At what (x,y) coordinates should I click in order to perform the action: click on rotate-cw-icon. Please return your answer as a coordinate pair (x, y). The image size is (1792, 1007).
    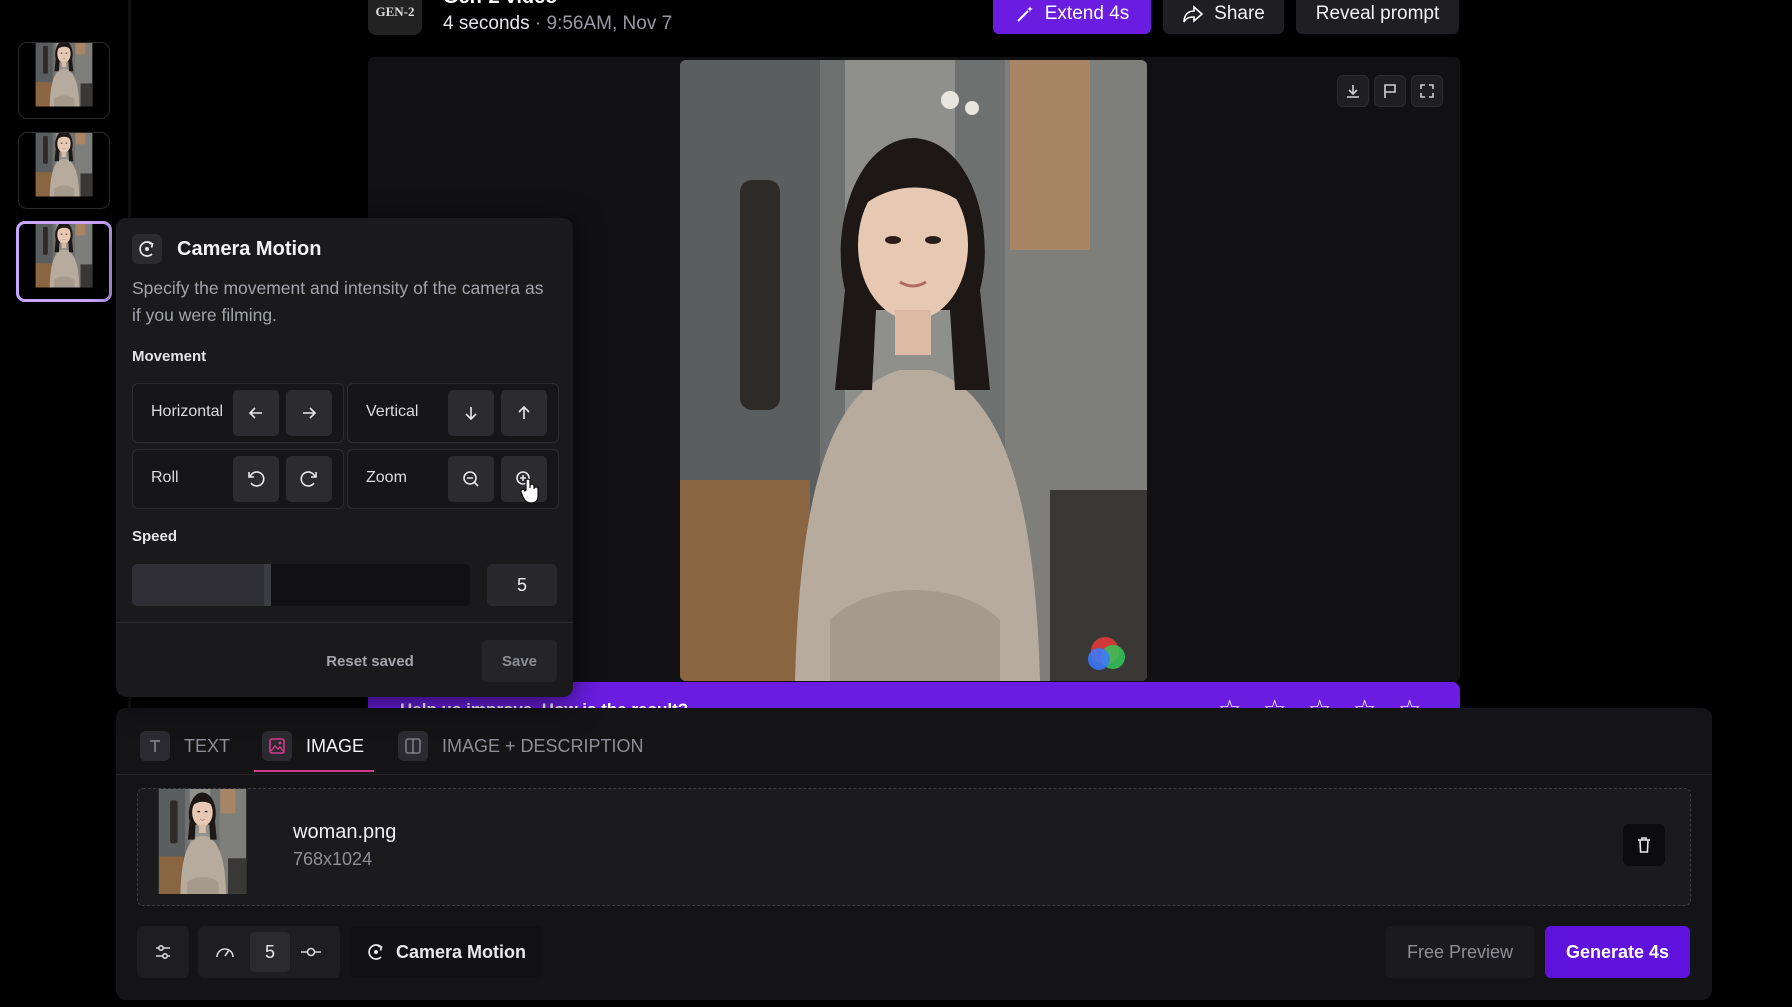
    Looking at the image, I should click on (309, 479).